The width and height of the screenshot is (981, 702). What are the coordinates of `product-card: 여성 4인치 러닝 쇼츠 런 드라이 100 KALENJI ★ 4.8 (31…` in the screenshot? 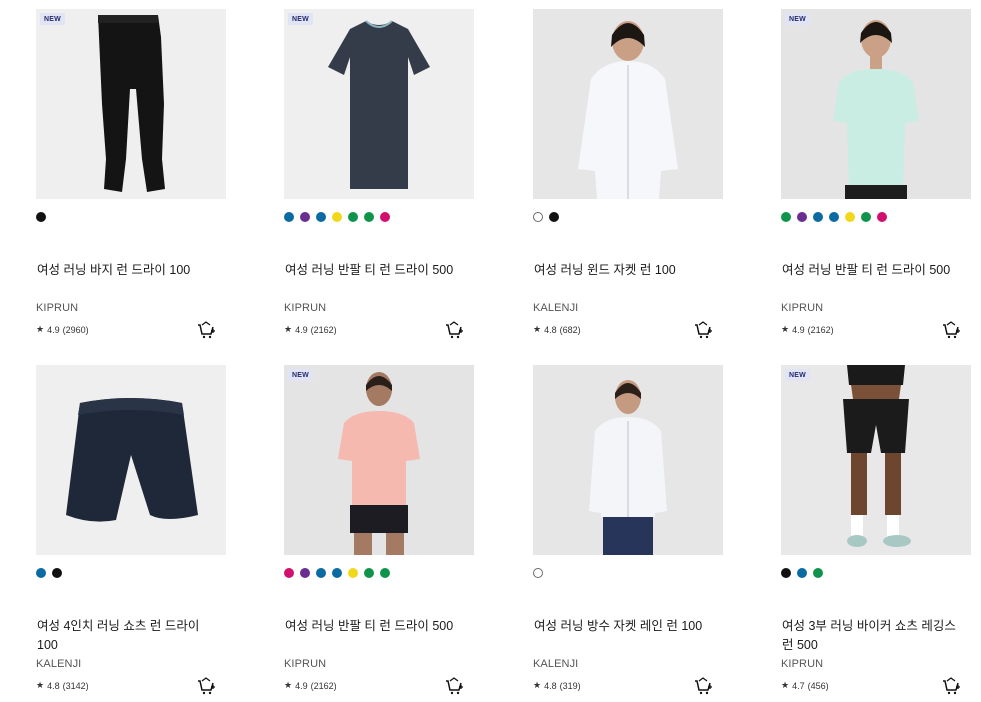 It's located at (136, 533).